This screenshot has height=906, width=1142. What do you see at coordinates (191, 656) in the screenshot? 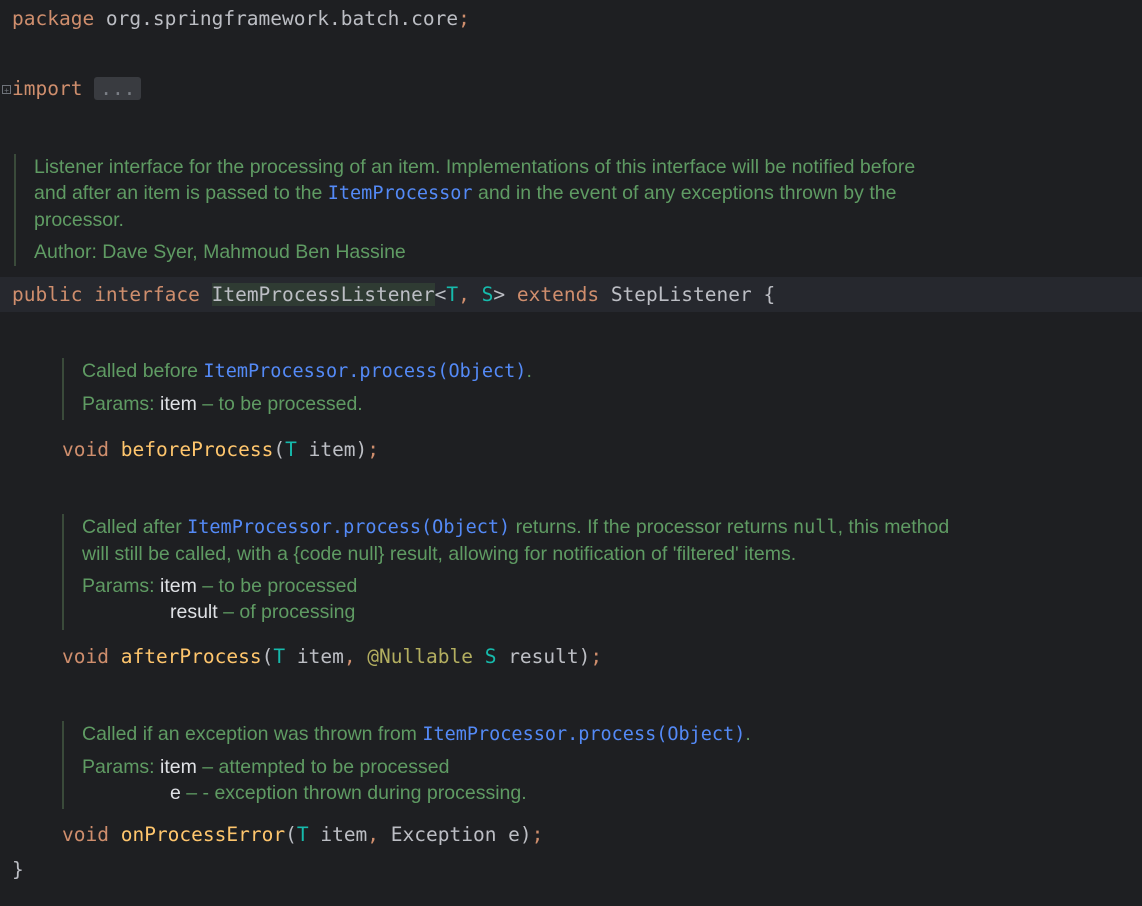
I see `after-process-name: afterProcess` at bounding box center [191, 656].